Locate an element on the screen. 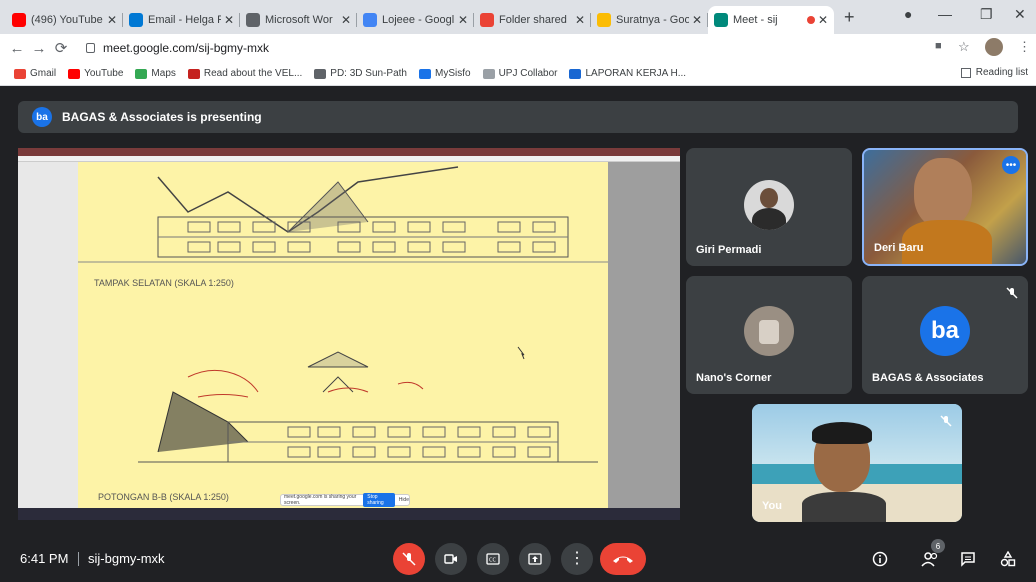 Image resolution: width=1036 pixels, height=582 pixels. bagas-logo-icon: ba is located at coordinates (42, 117).